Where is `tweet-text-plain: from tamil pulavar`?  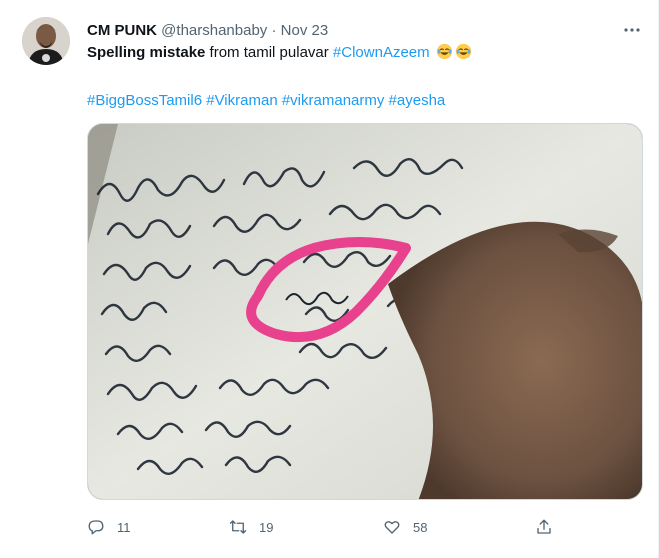 tweet-text-plain: from tamil pulavar is located at coordinates (269, 52).